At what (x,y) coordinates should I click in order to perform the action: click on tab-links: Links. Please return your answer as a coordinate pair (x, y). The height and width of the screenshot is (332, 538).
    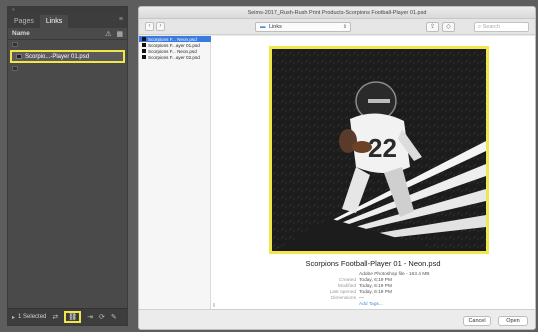
    Looking at the image, I should click on (54, 21).